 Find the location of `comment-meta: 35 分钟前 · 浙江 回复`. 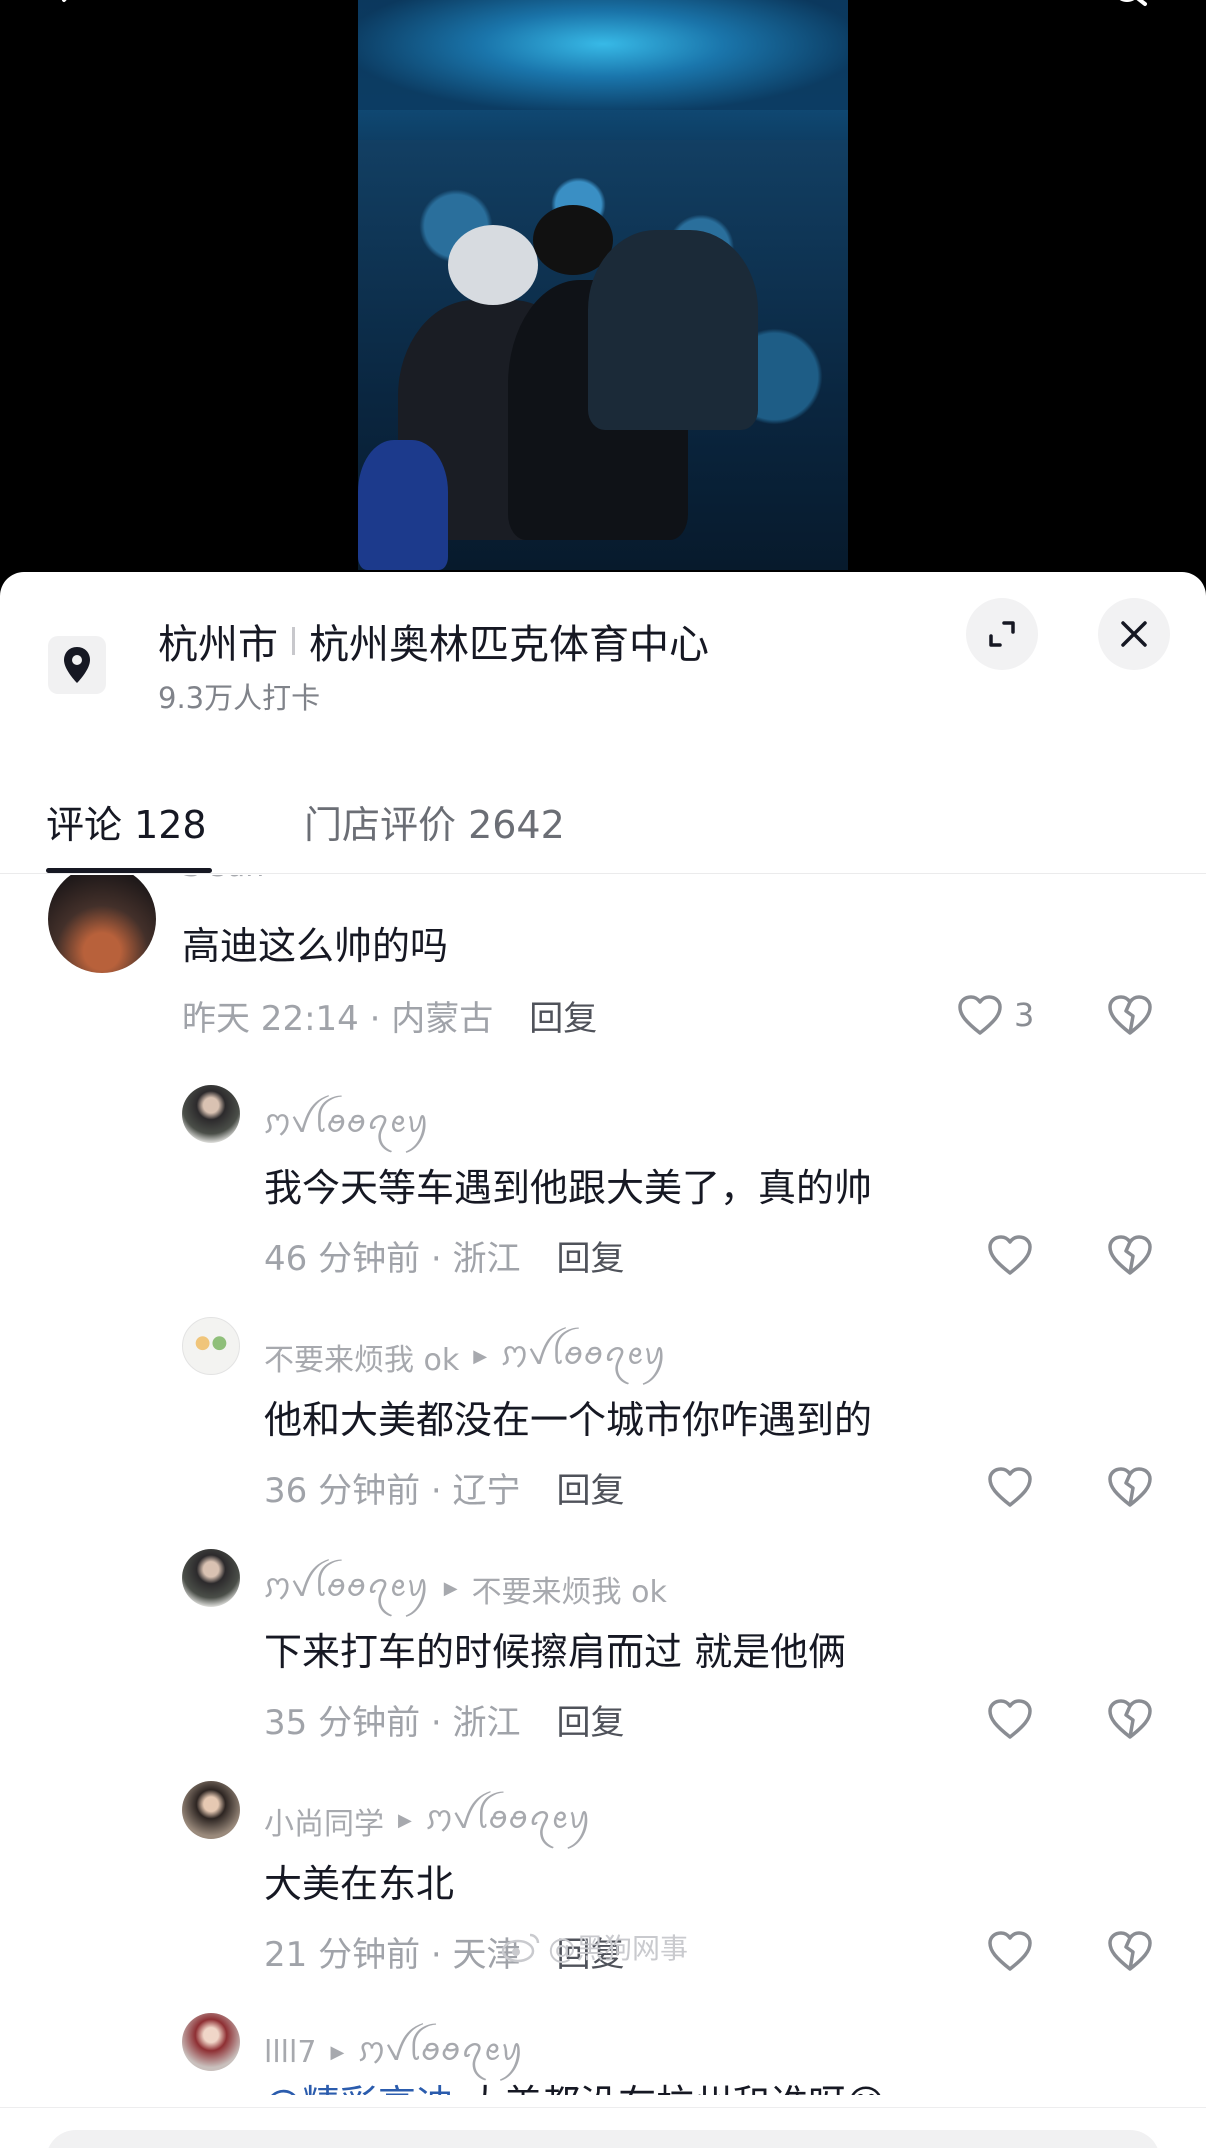

comment-meta: 35 分钟前 · 浙江 回复 is located at coordinates (444, 1719).